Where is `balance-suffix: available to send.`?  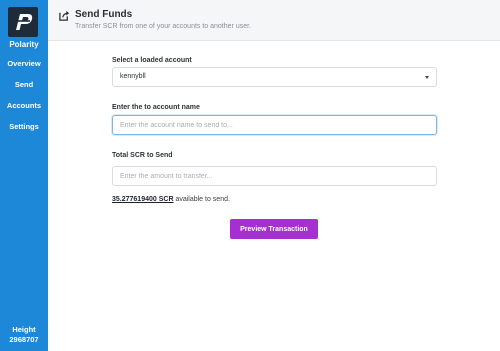 balance-suffix: available to send. is located at coordinates (201, 199).